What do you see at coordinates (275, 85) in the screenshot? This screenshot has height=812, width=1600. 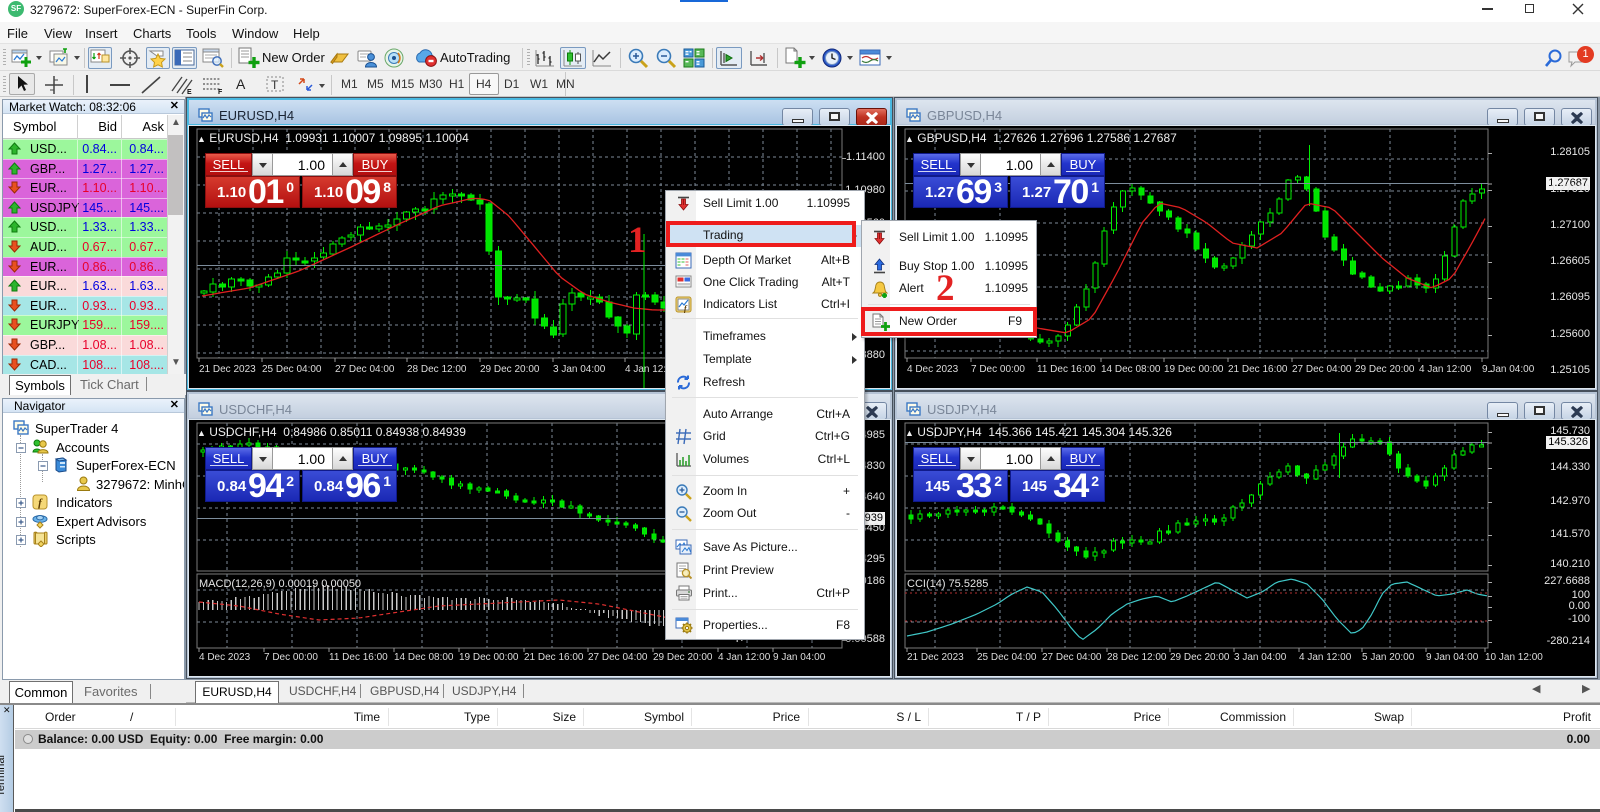 I see `svg-text: T` at bounding box center [275, 85].